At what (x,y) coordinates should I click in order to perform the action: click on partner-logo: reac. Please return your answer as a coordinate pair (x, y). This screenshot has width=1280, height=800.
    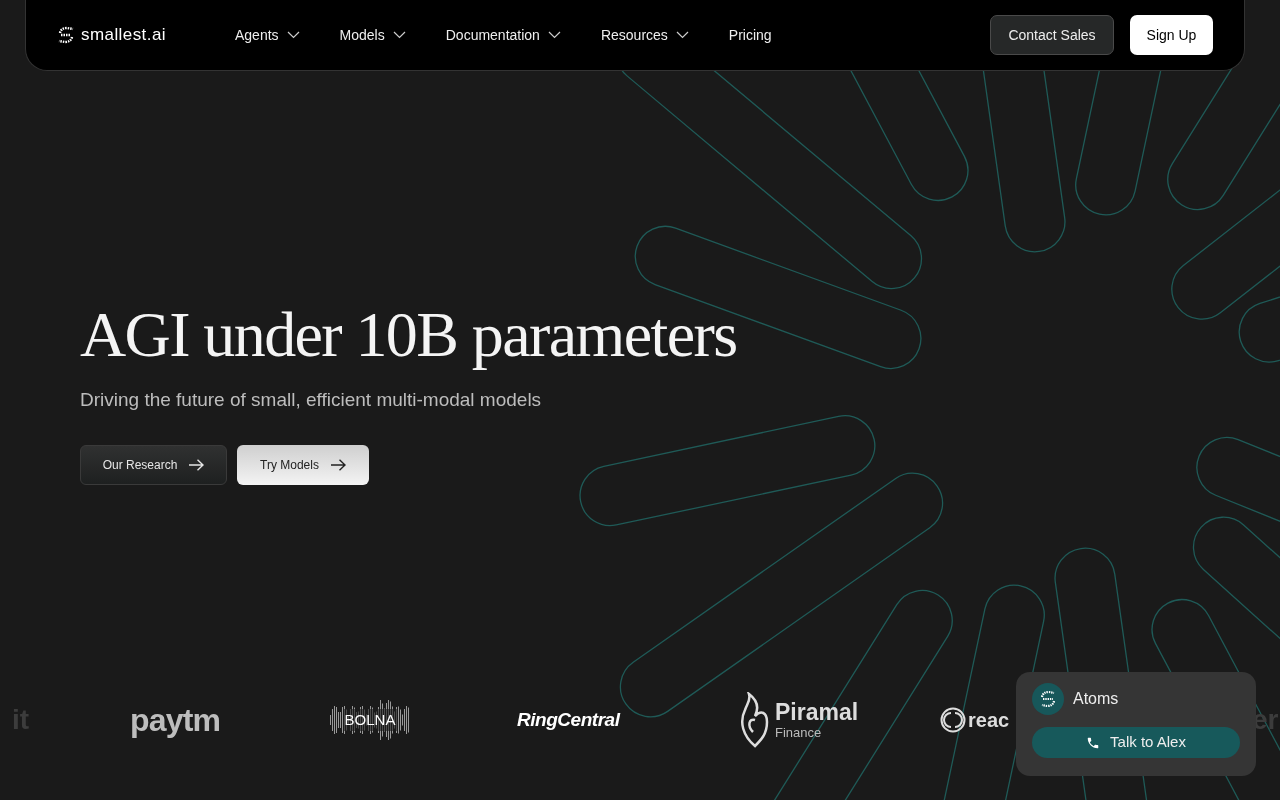
    Looking at the image, I should click on (989, 720).